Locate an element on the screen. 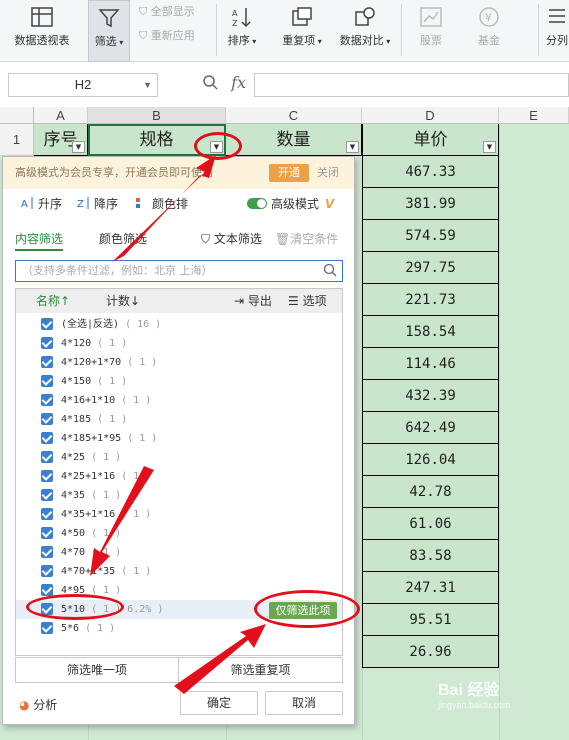 This screenshot has width=569, height=740. watermark-text: Bai 经验 is located at coordinates (469, 690).